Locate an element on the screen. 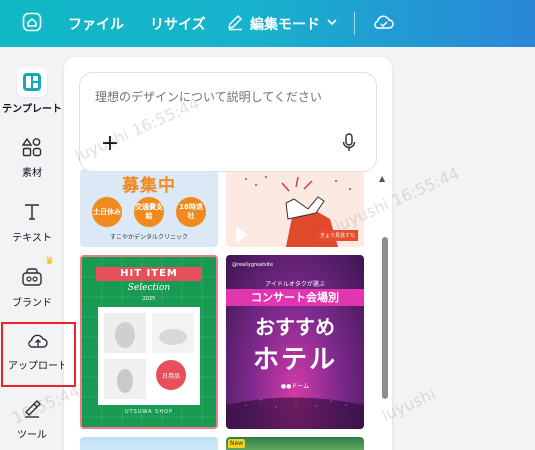 This screenshot has width=535, height=450. template-band: コンサート会場別 is located at coordinates (295, 297).